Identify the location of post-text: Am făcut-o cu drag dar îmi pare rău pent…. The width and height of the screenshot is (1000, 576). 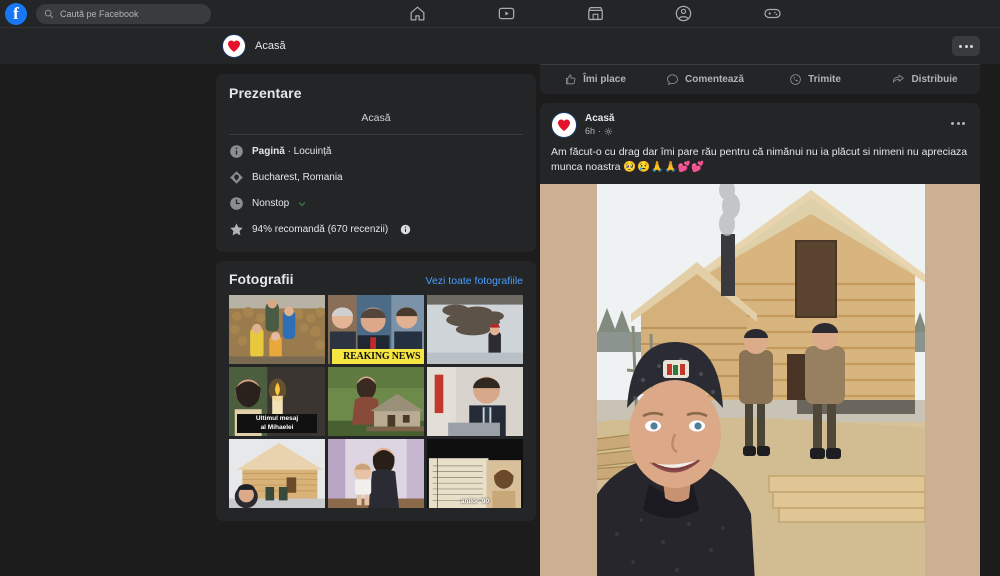
(760, 161).